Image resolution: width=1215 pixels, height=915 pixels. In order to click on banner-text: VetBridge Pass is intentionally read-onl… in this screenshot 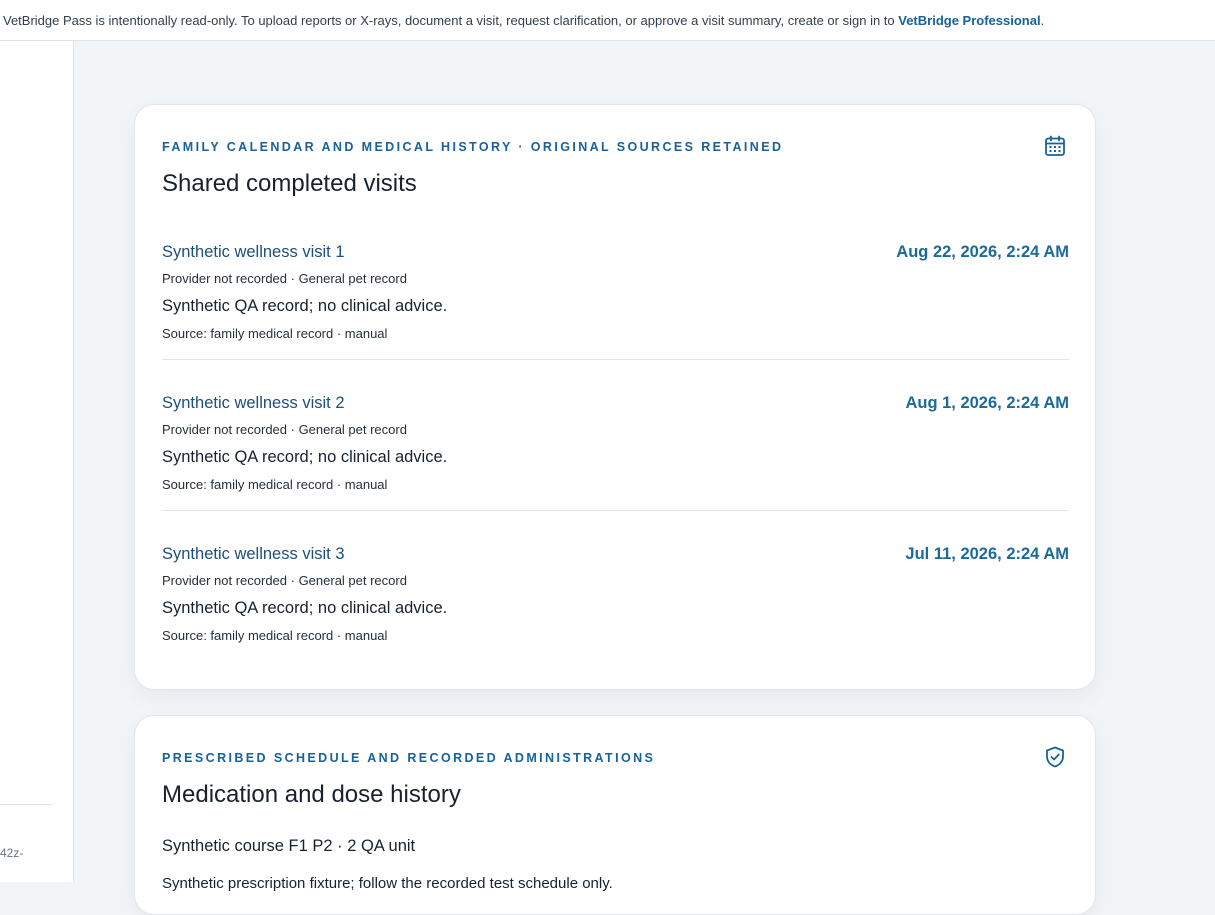, I will do `click(451, 20)`.